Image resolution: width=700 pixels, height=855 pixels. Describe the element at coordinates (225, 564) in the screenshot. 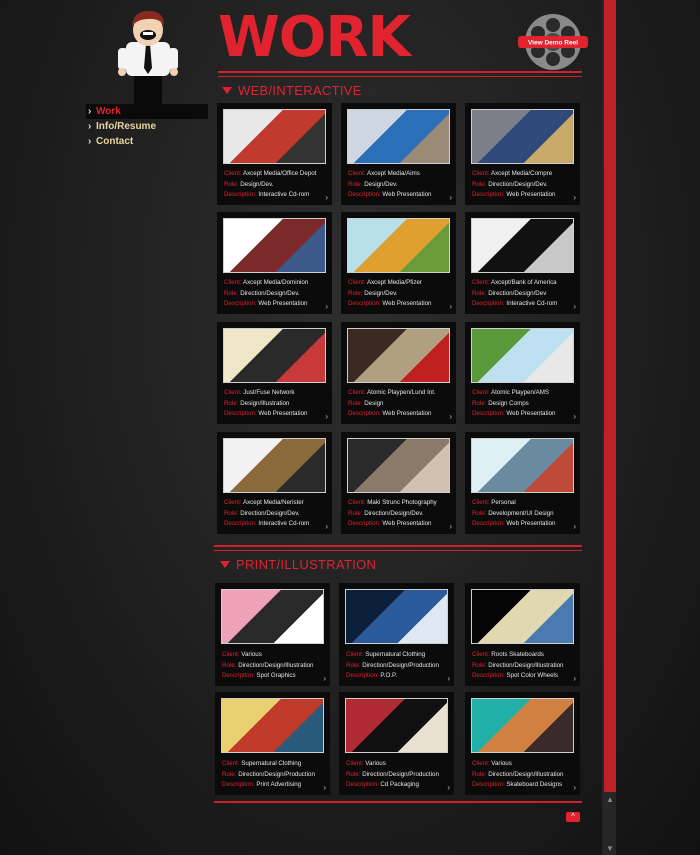

I see `down-arrow-icon` at that location.